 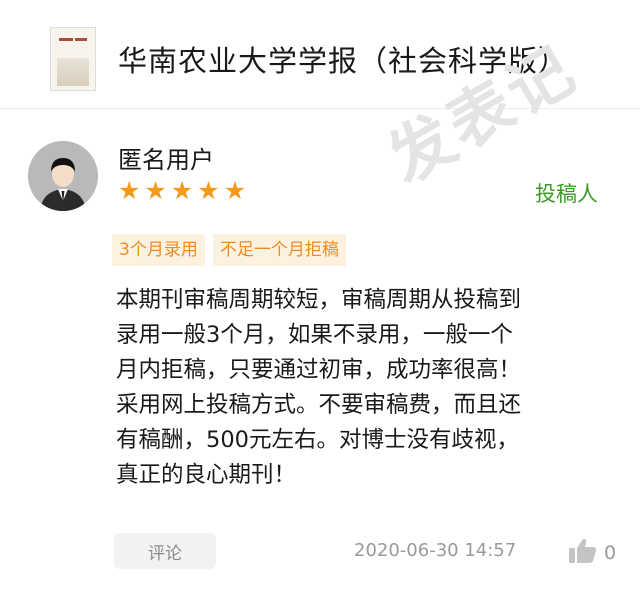 I want to click on journal-cover-icon, so click(x=73, y=59).